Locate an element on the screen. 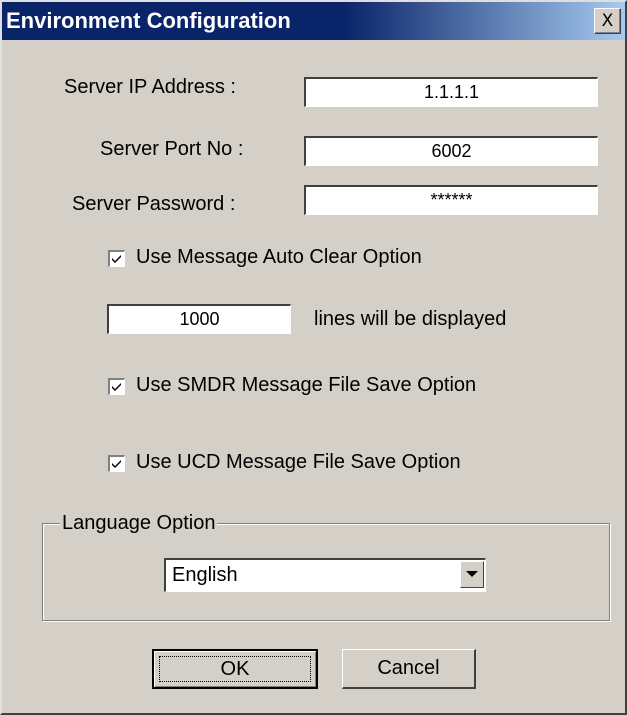  cancel-button: Cancel is located at coordinates (409, 669).